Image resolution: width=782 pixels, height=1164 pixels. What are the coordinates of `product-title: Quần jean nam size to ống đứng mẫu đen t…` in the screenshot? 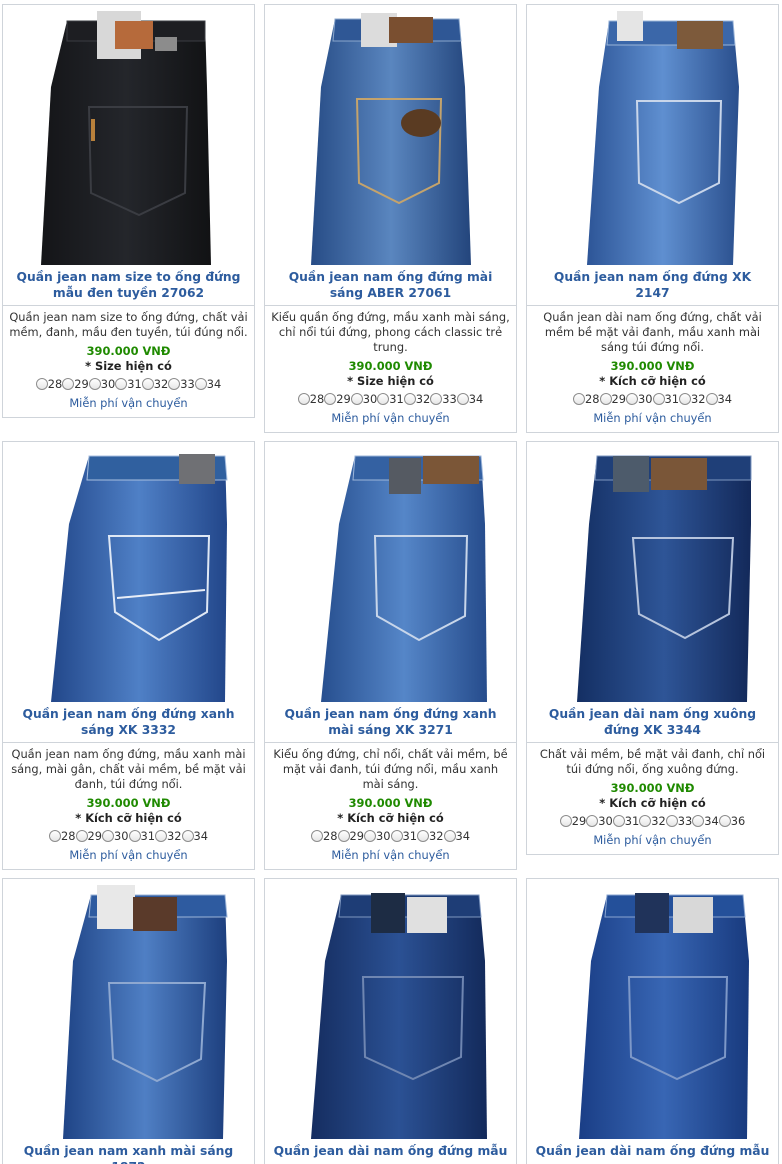 It's located at (128, 286).